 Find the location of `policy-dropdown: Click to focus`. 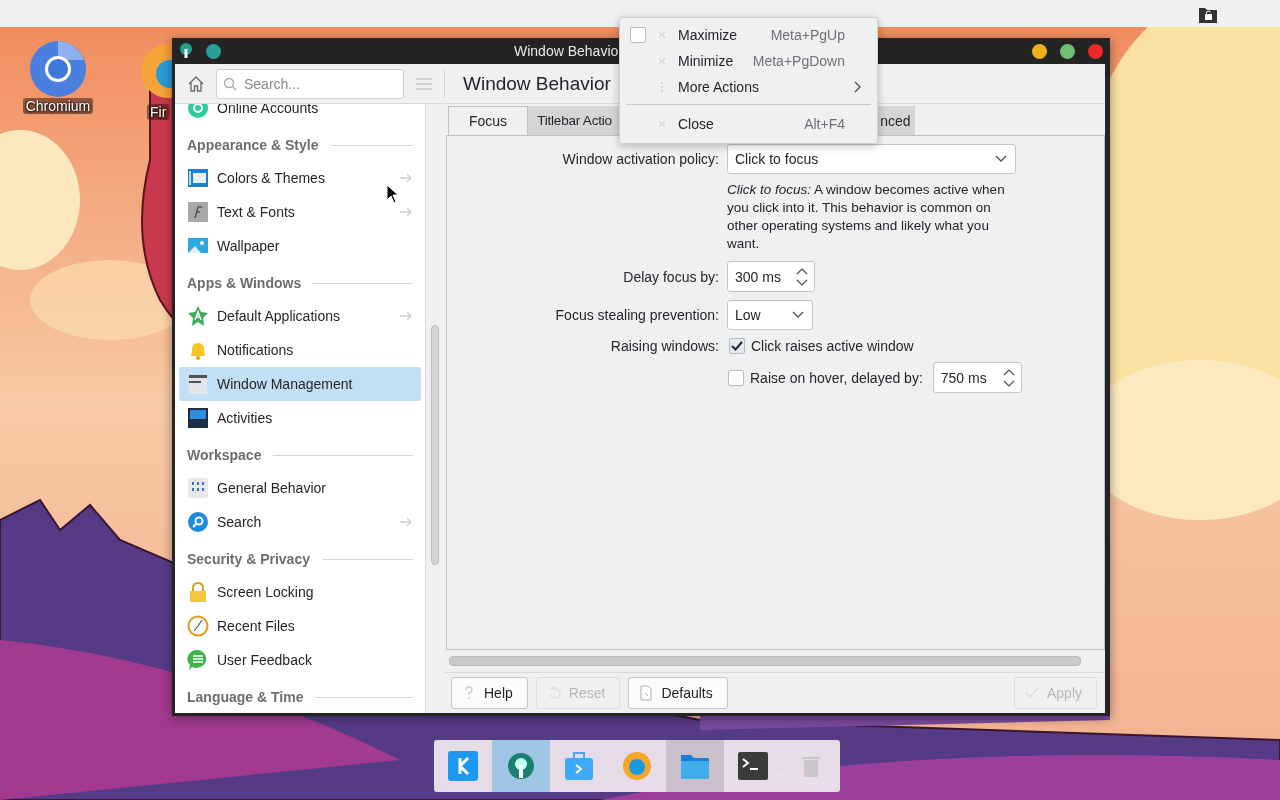

policy-dropdown: Click to focus is located at coordinates (871, 159).